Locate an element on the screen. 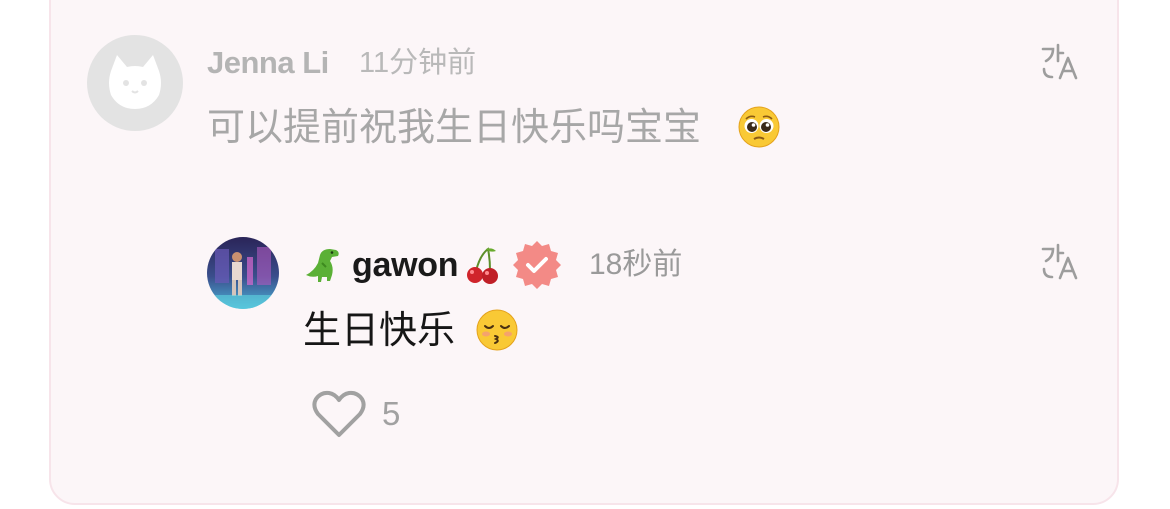 The image size is (1170, 509). cat-icon is located at coordinates (135, 82).